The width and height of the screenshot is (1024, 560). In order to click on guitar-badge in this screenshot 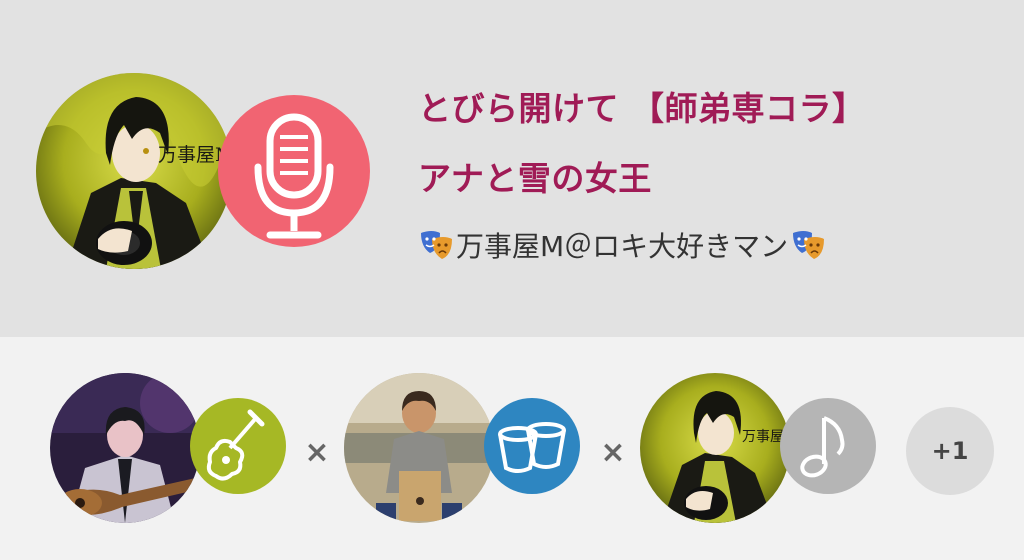, I will do `click(238, 446)`.